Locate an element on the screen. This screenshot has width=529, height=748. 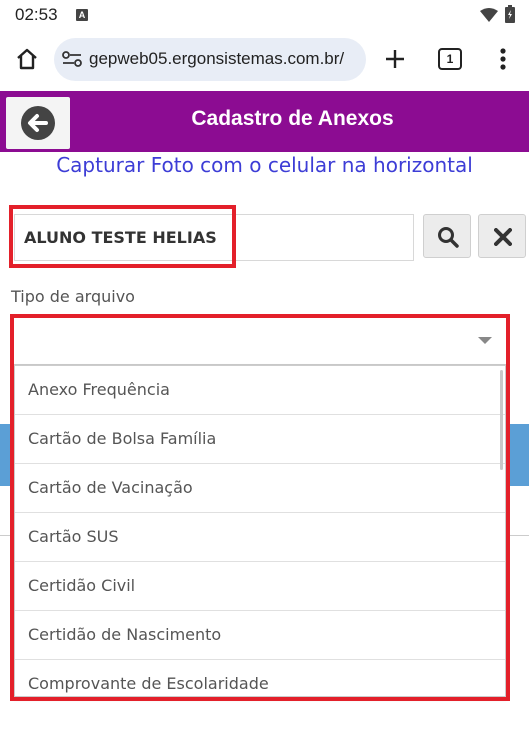
search-button is located at coordinates (447, 236).